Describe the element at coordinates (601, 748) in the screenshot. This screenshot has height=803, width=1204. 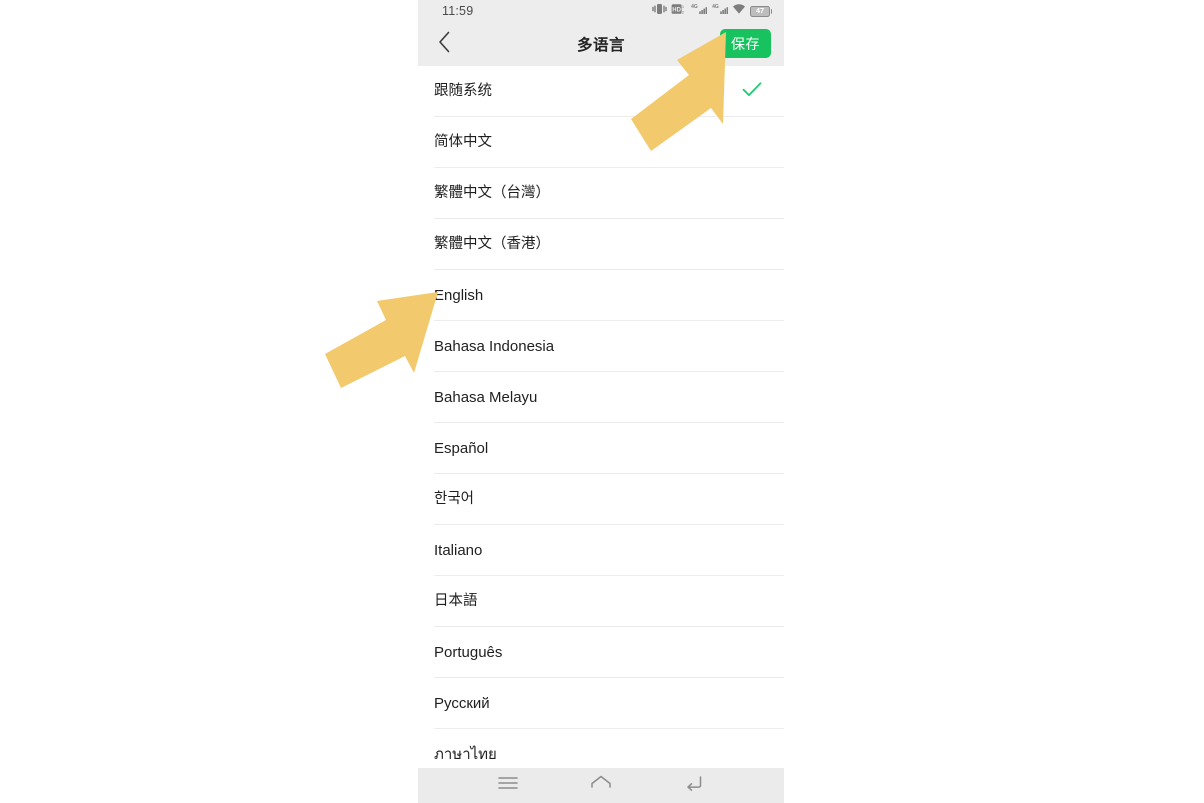
I see `language-row: ภาษาไทย` at that location.